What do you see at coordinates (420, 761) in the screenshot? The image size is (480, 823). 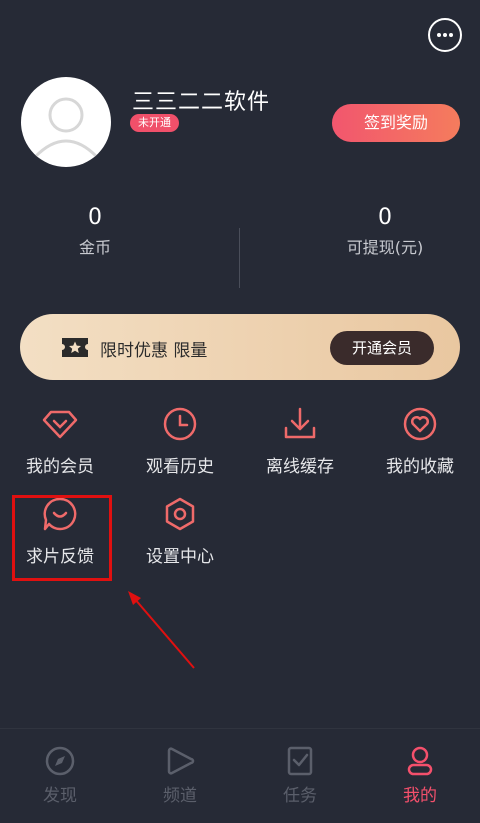 I see `user-icon` at bounding box center [420, 761].